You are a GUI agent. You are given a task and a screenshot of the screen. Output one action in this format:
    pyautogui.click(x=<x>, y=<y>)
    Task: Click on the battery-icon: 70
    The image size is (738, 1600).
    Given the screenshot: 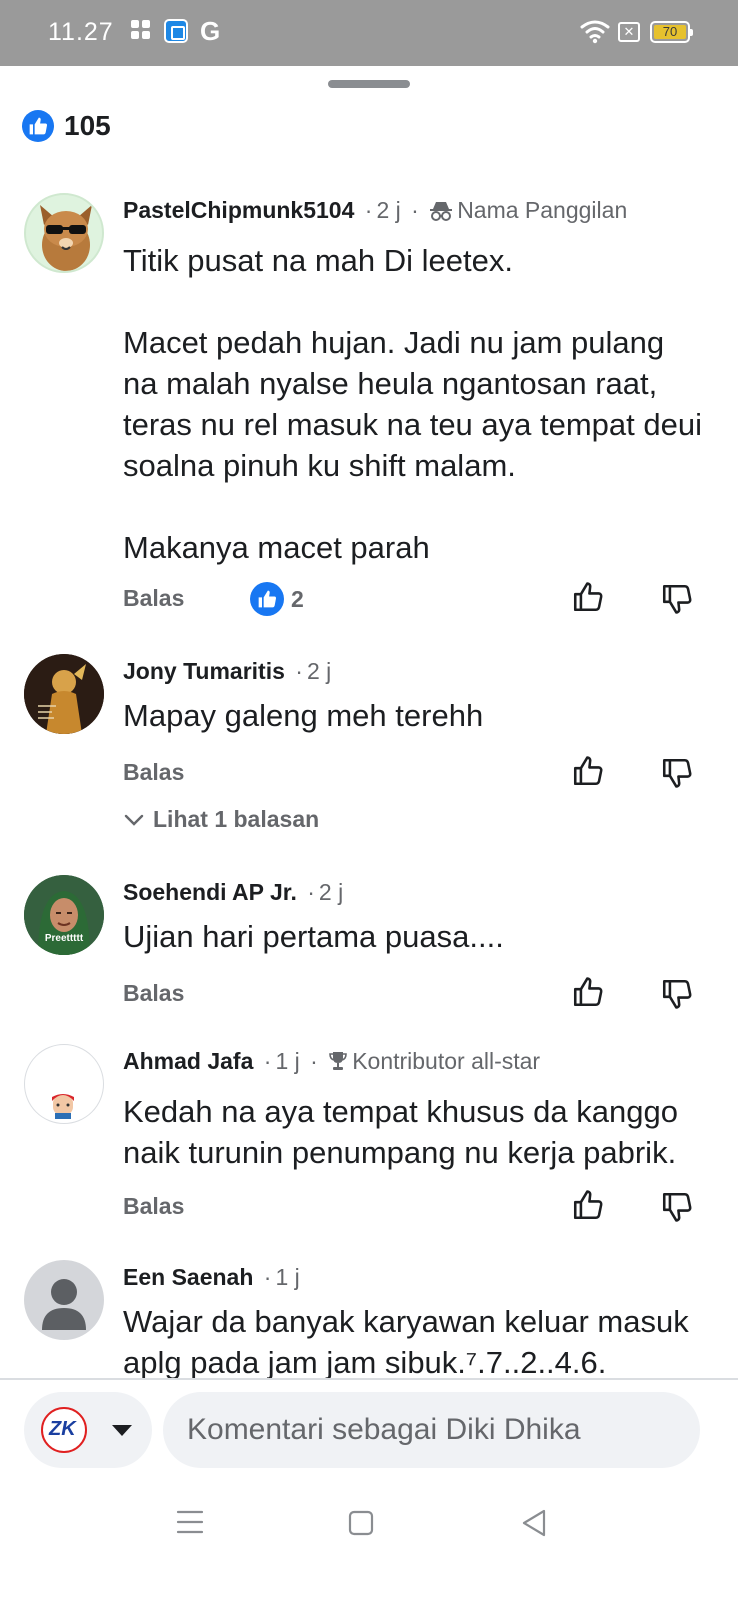 What is the action you would take?
    pyautogui.click(x=671, y=32)
    